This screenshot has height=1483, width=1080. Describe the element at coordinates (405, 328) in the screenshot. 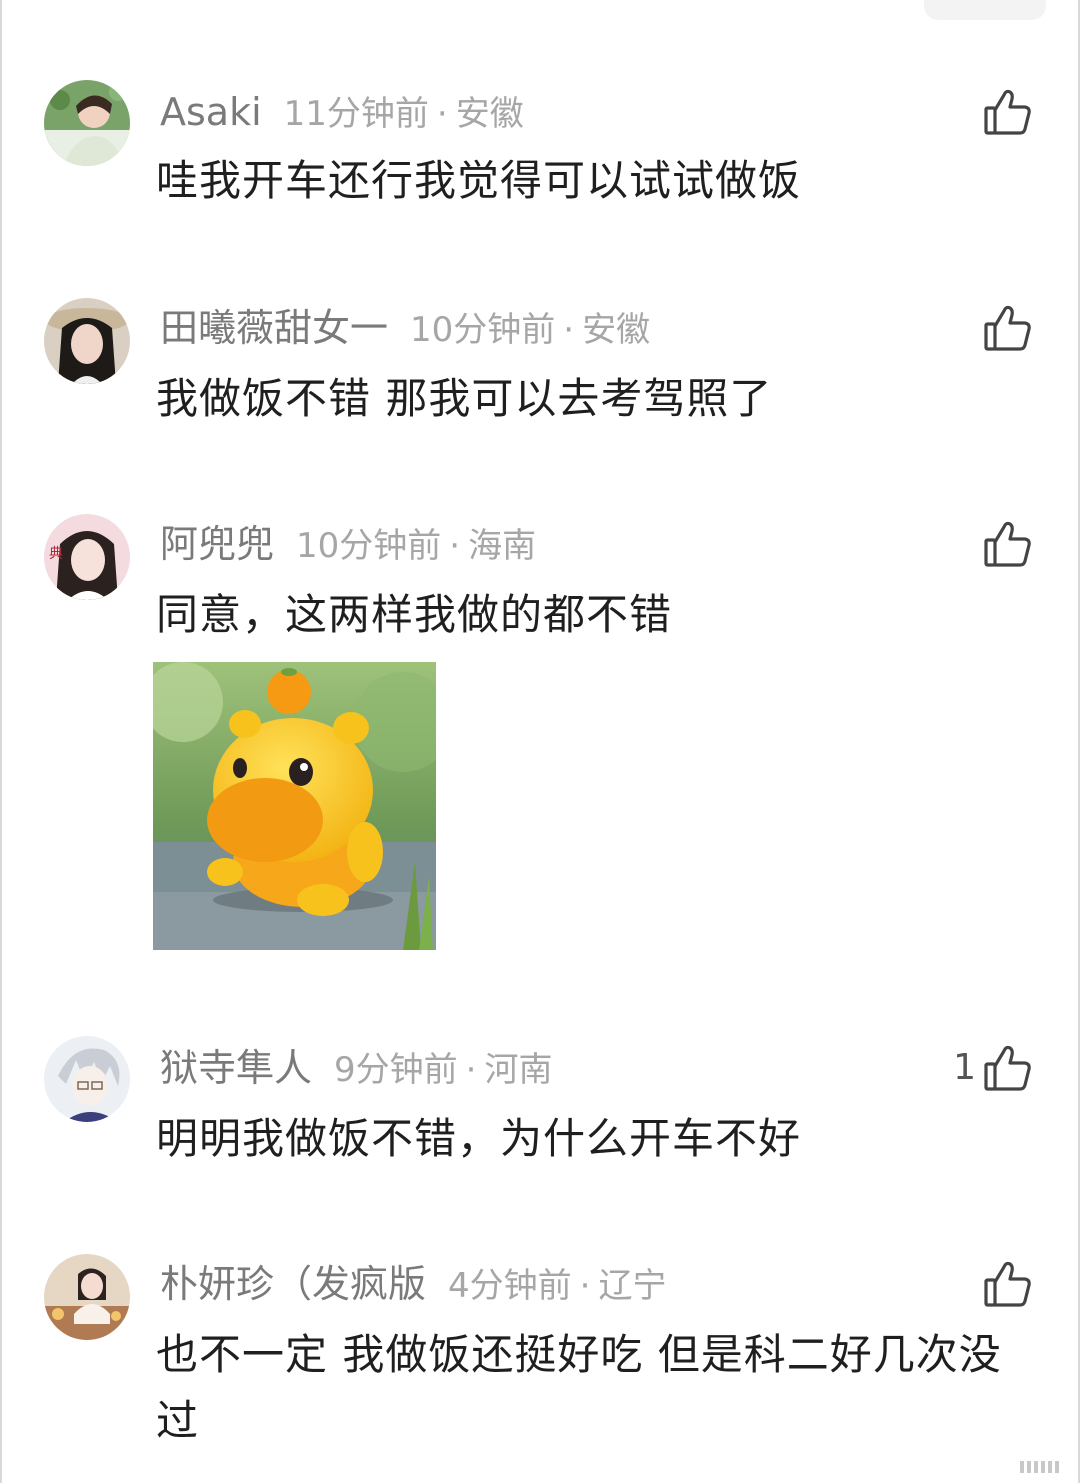

I see `comment-meta: 田曦薇甜女一 10分钟前 · 安徽` at that location.